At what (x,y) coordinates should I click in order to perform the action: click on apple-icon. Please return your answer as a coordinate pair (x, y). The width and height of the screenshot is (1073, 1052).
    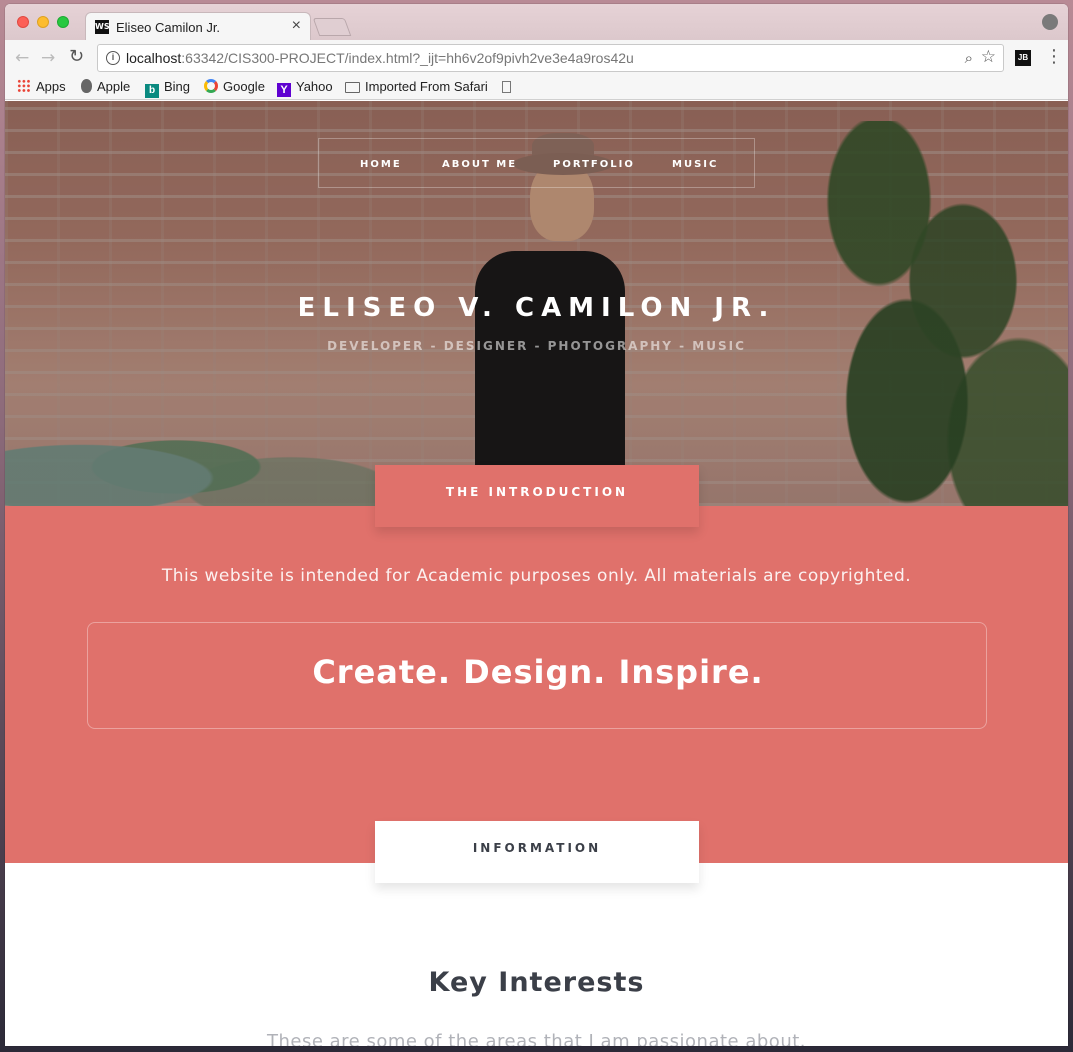
    Looking at the image, I should click on (86, 86).